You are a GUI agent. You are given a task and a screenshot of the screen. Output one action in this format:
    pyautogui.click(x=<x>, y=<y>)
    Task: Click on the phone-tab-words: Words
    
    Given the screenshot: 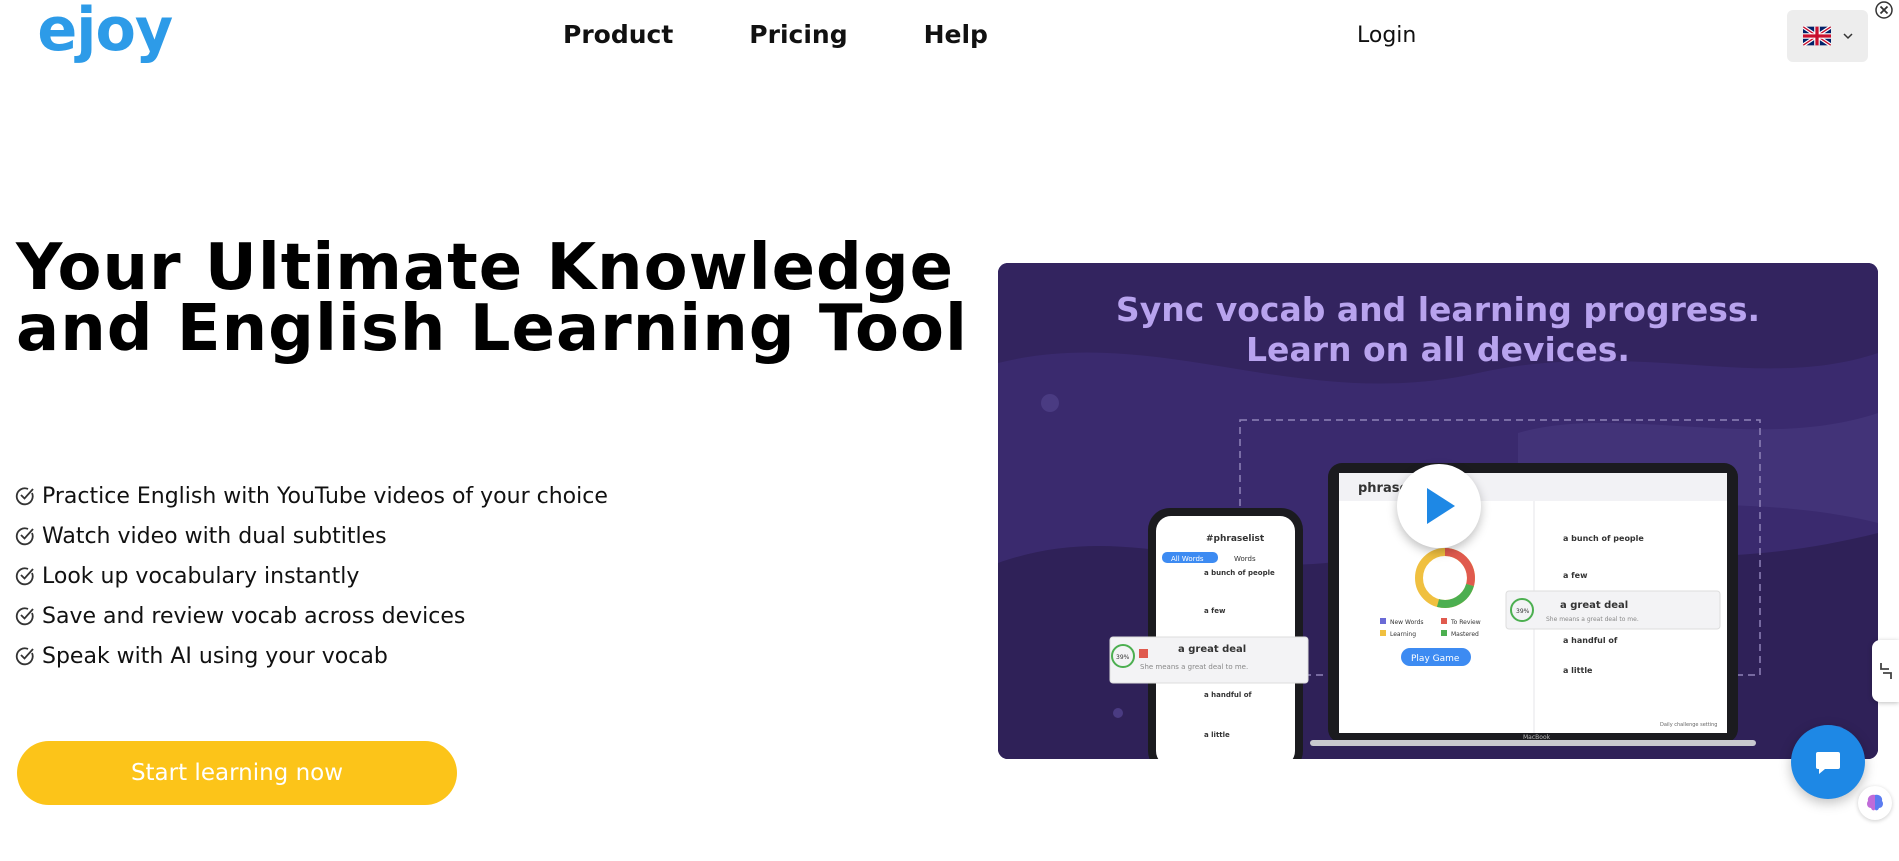 What is the action you would take?
    pyautogui.click(x=1245, y=559)
    